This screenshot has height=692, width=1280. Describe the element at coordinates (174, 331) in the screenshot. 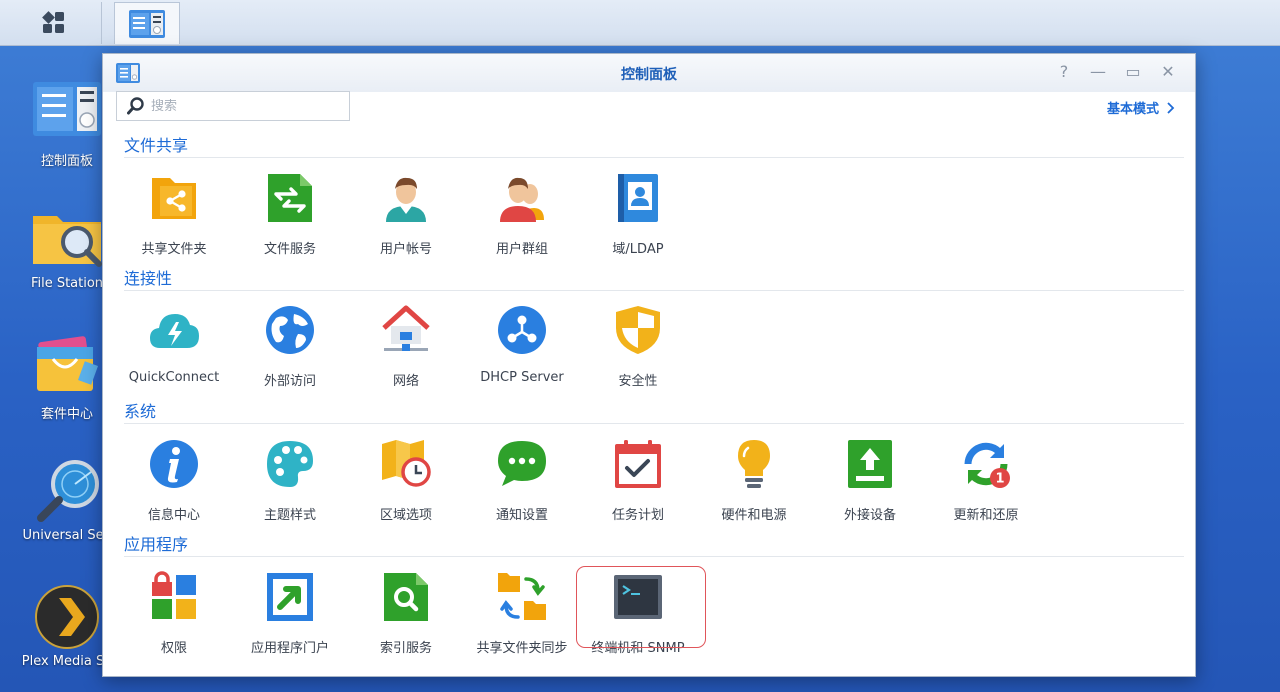

I see `cloud-lightning-icon` at that location.